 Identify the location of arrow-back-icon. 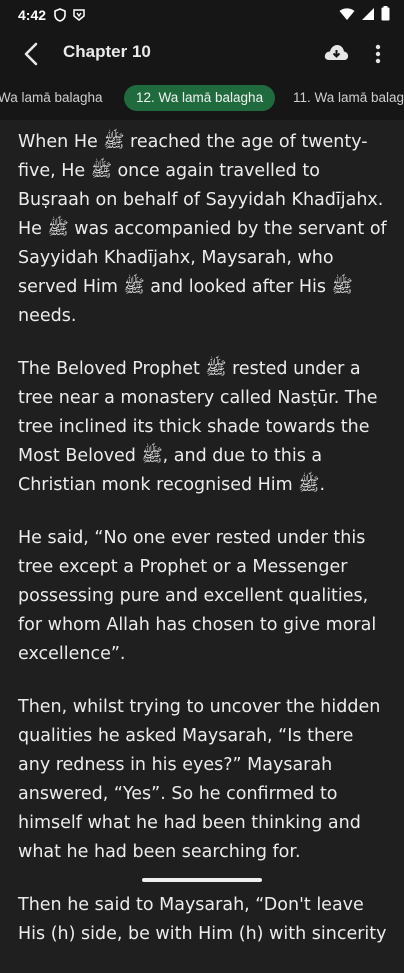
(32, 54).